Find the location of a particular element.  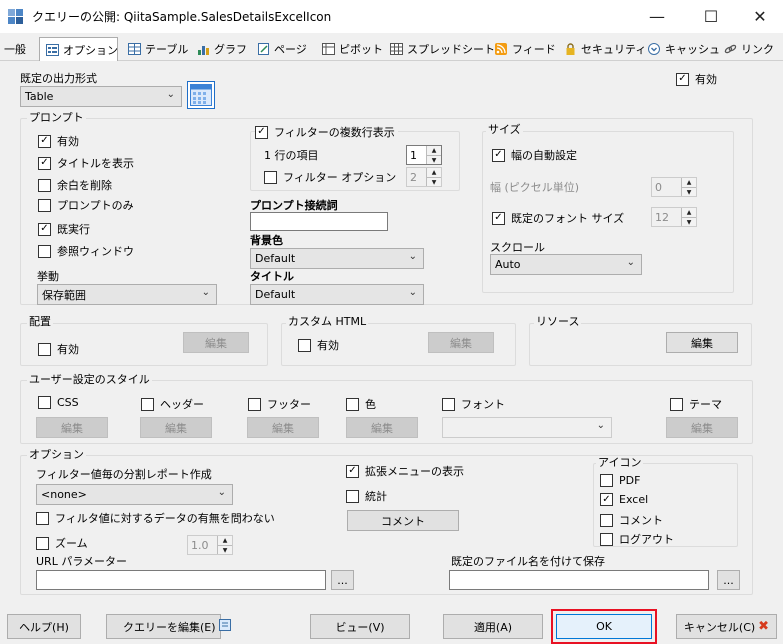

excel-icon-checkbox: ✓ Excel is located at coordinates (624, 499).